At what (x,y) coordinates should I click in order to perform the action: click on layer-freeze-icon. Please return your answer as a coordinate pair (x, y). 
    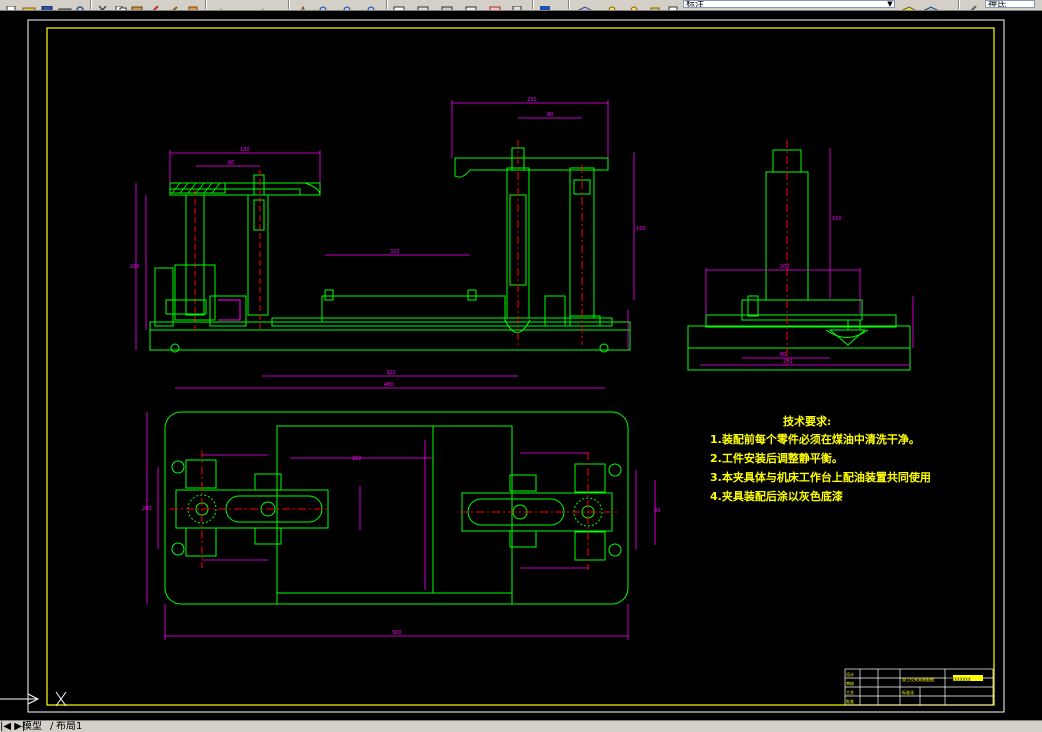
    Looking at the image, I should click on (635, 5).